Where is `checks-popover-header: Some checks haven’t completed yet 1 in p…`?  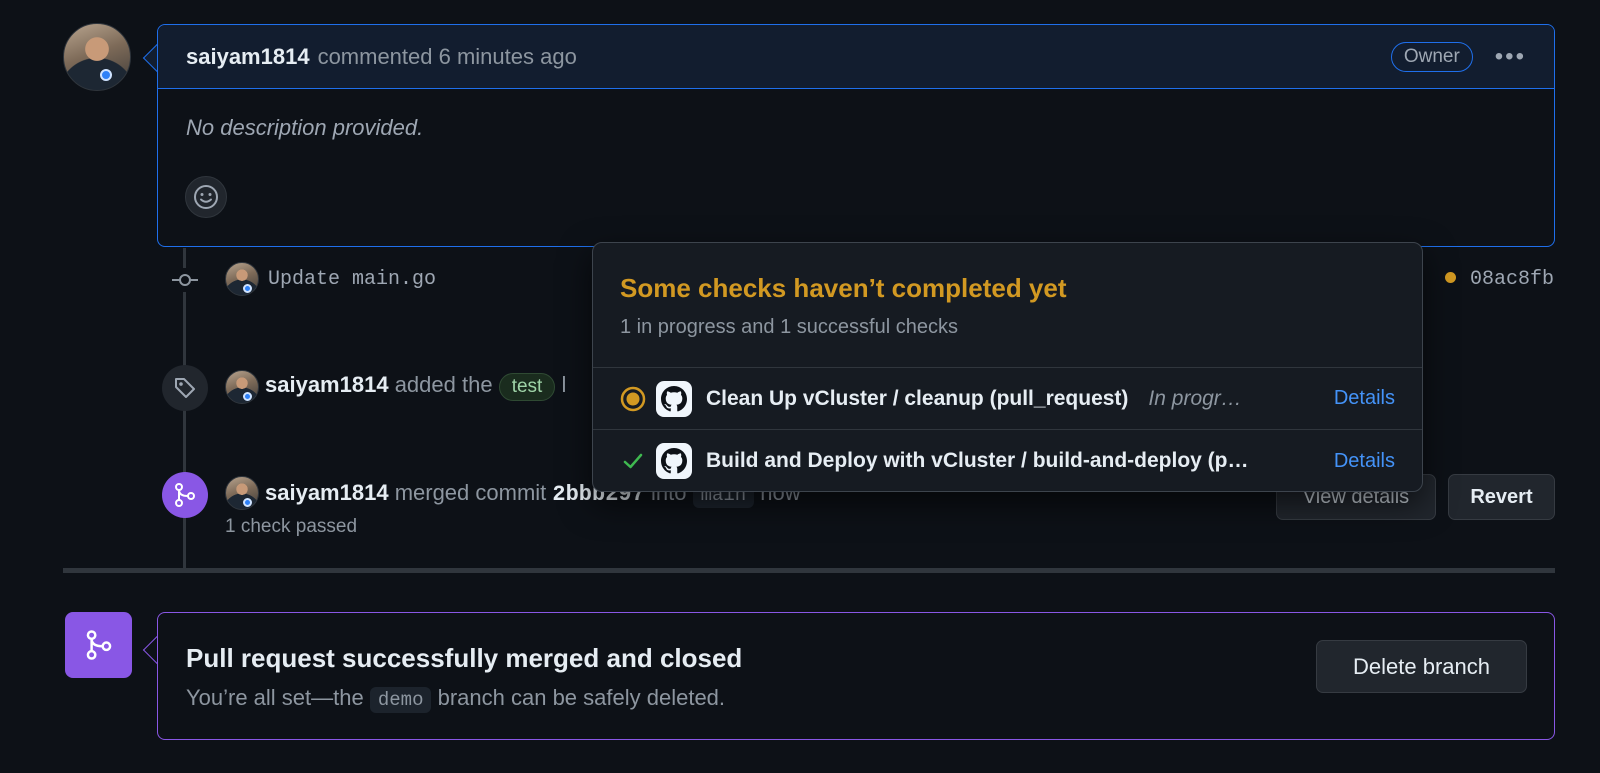 checks-popover-header: Some checks haven’t completed yet 1 in p… is located at coordinates (1007, 305).